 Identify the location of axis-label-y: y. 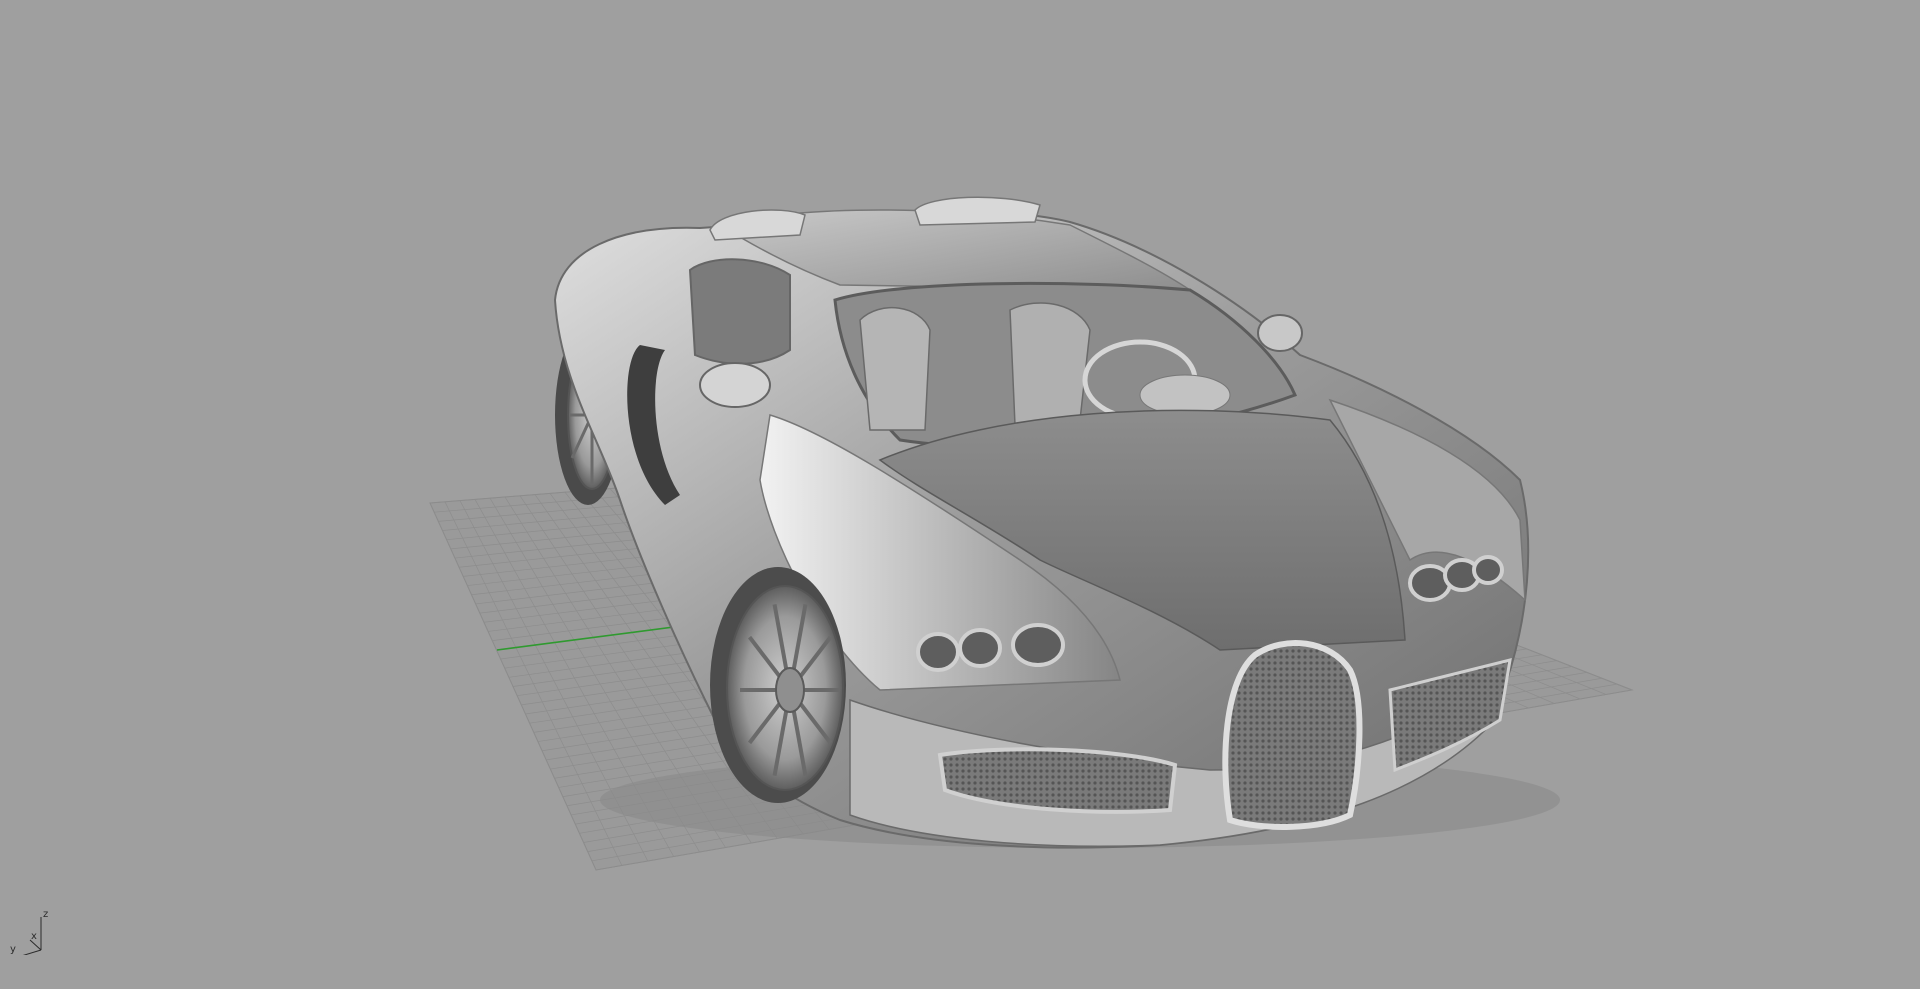
(13, 949).